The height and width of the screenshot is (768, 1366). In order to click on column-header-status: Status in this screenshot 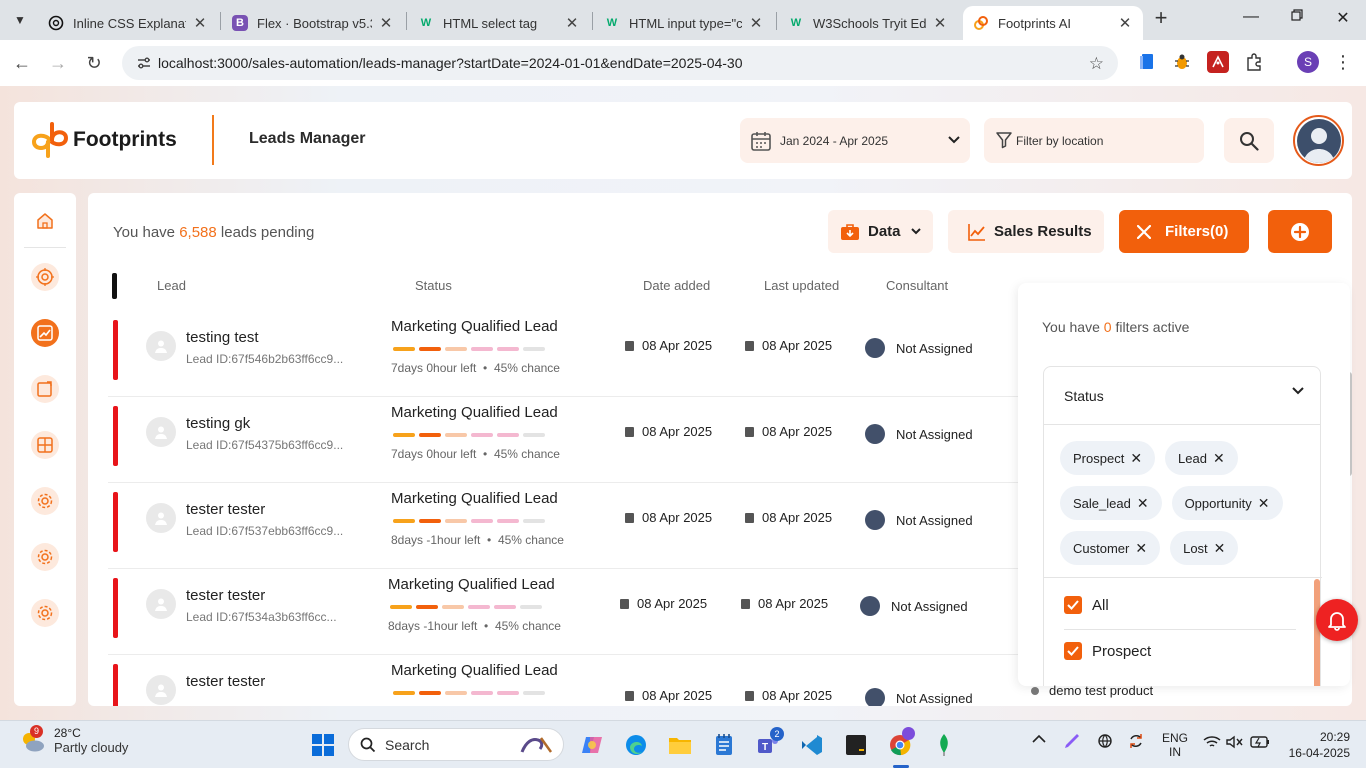, I will do `click(433, 285)`.